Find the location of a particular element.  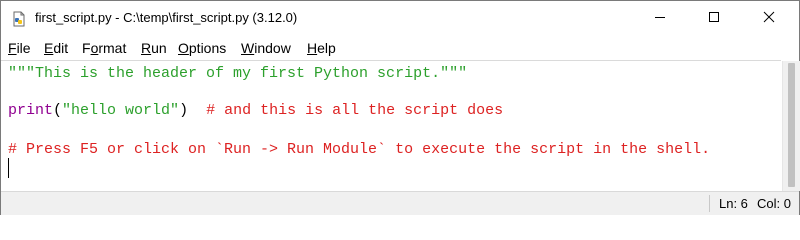

menu-help: Help is located at coordinates (321, 48).